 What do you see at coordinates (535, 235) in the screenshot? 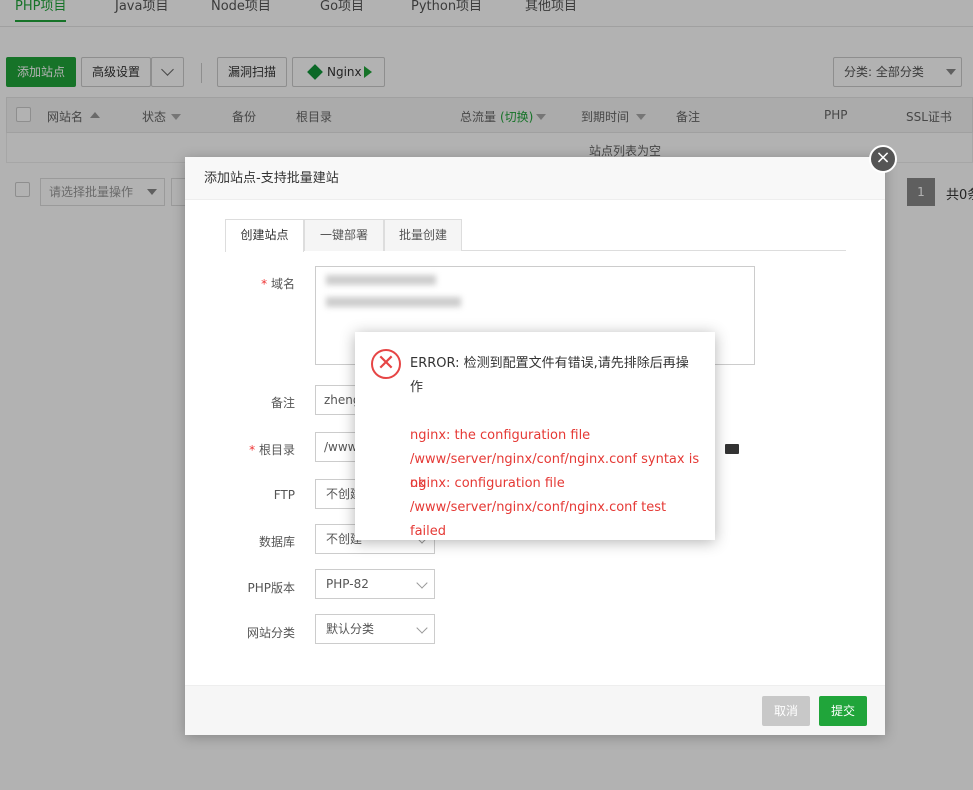
I see `dialog-tabs: 创建站点 一键部署 批量创建` at bounding box center [535, 235].